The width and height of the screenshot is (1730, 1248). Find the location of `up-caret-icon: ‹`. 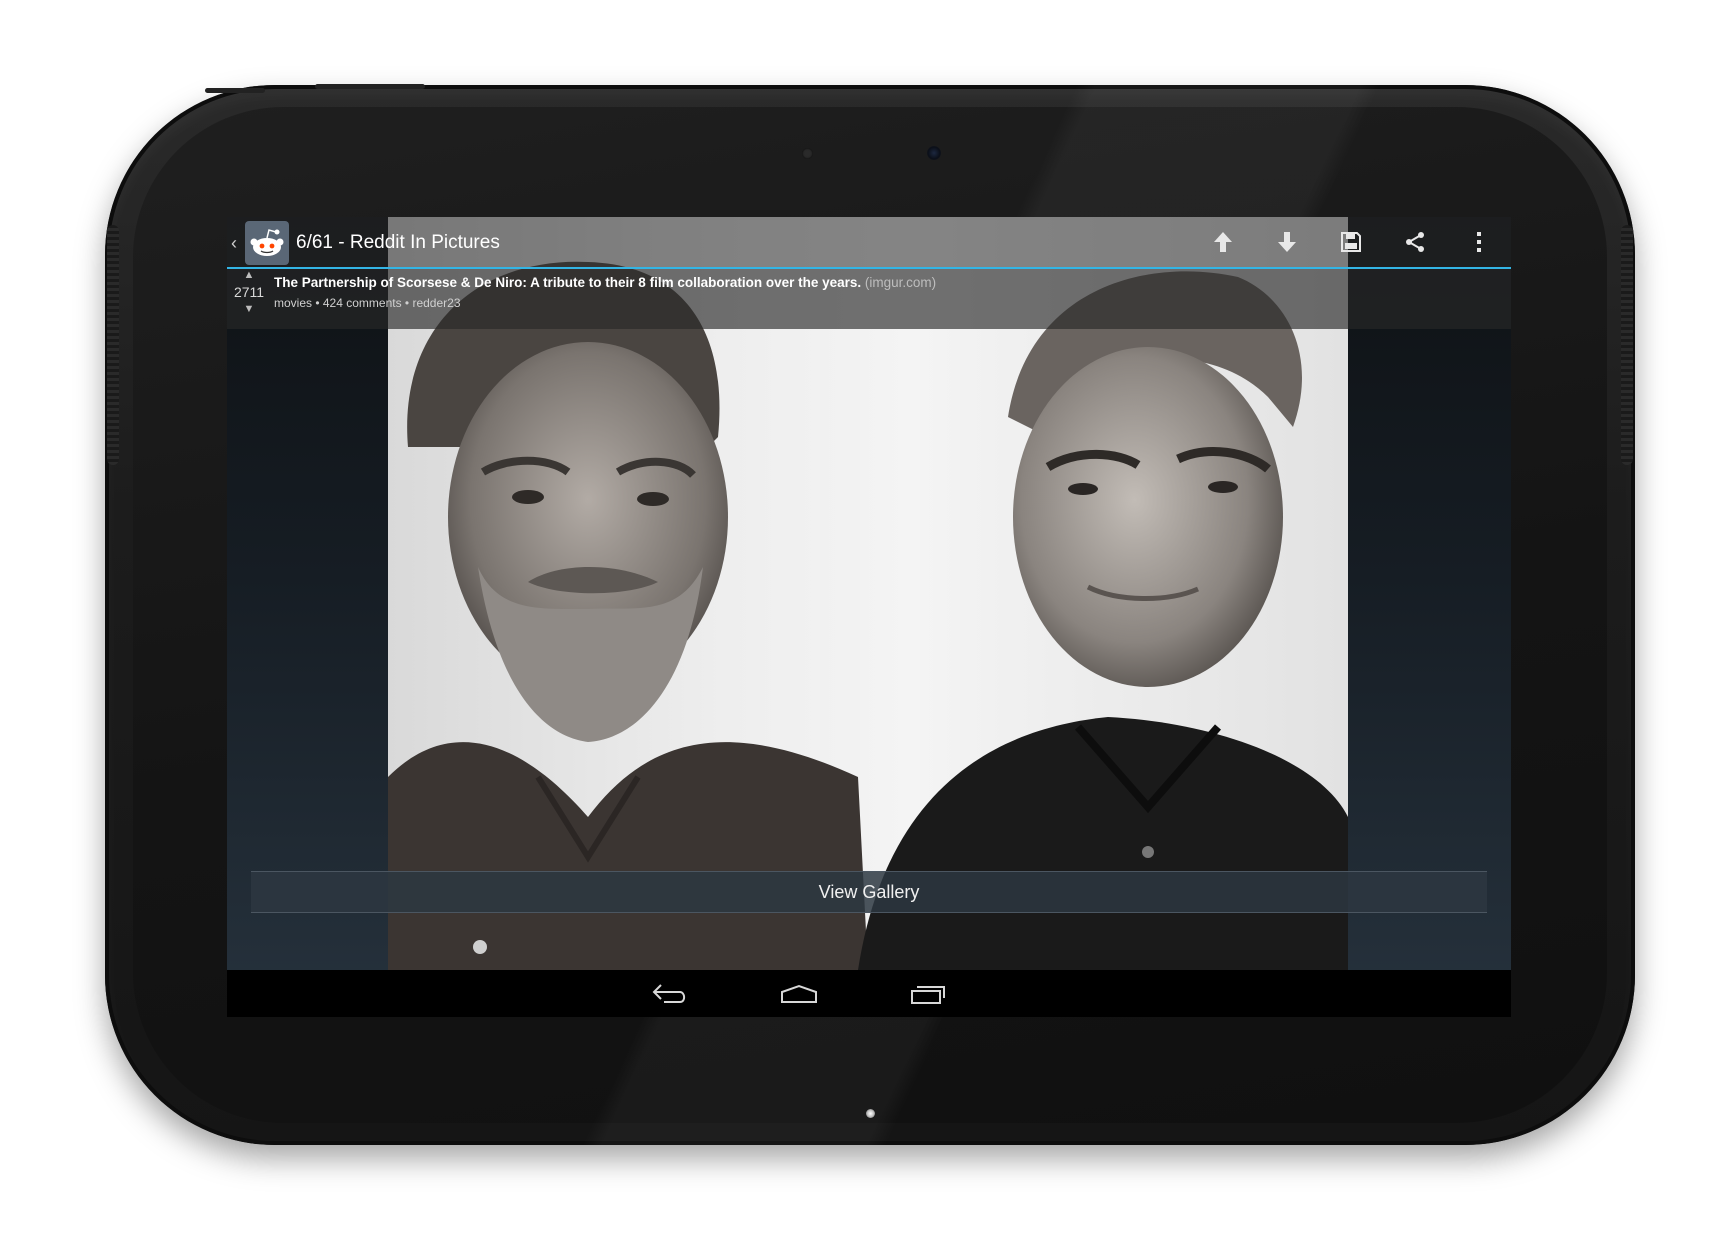

up-caret-icon: ‹ is located at coordinates (237, 243).